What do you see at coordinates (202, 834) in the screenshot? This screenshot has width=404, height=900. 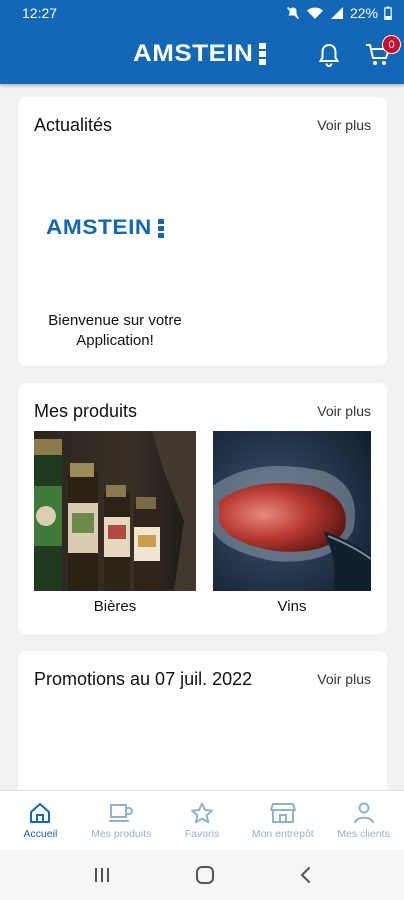 I see `nav-label-favorites: Favoris` at bounding box center [202, 834].